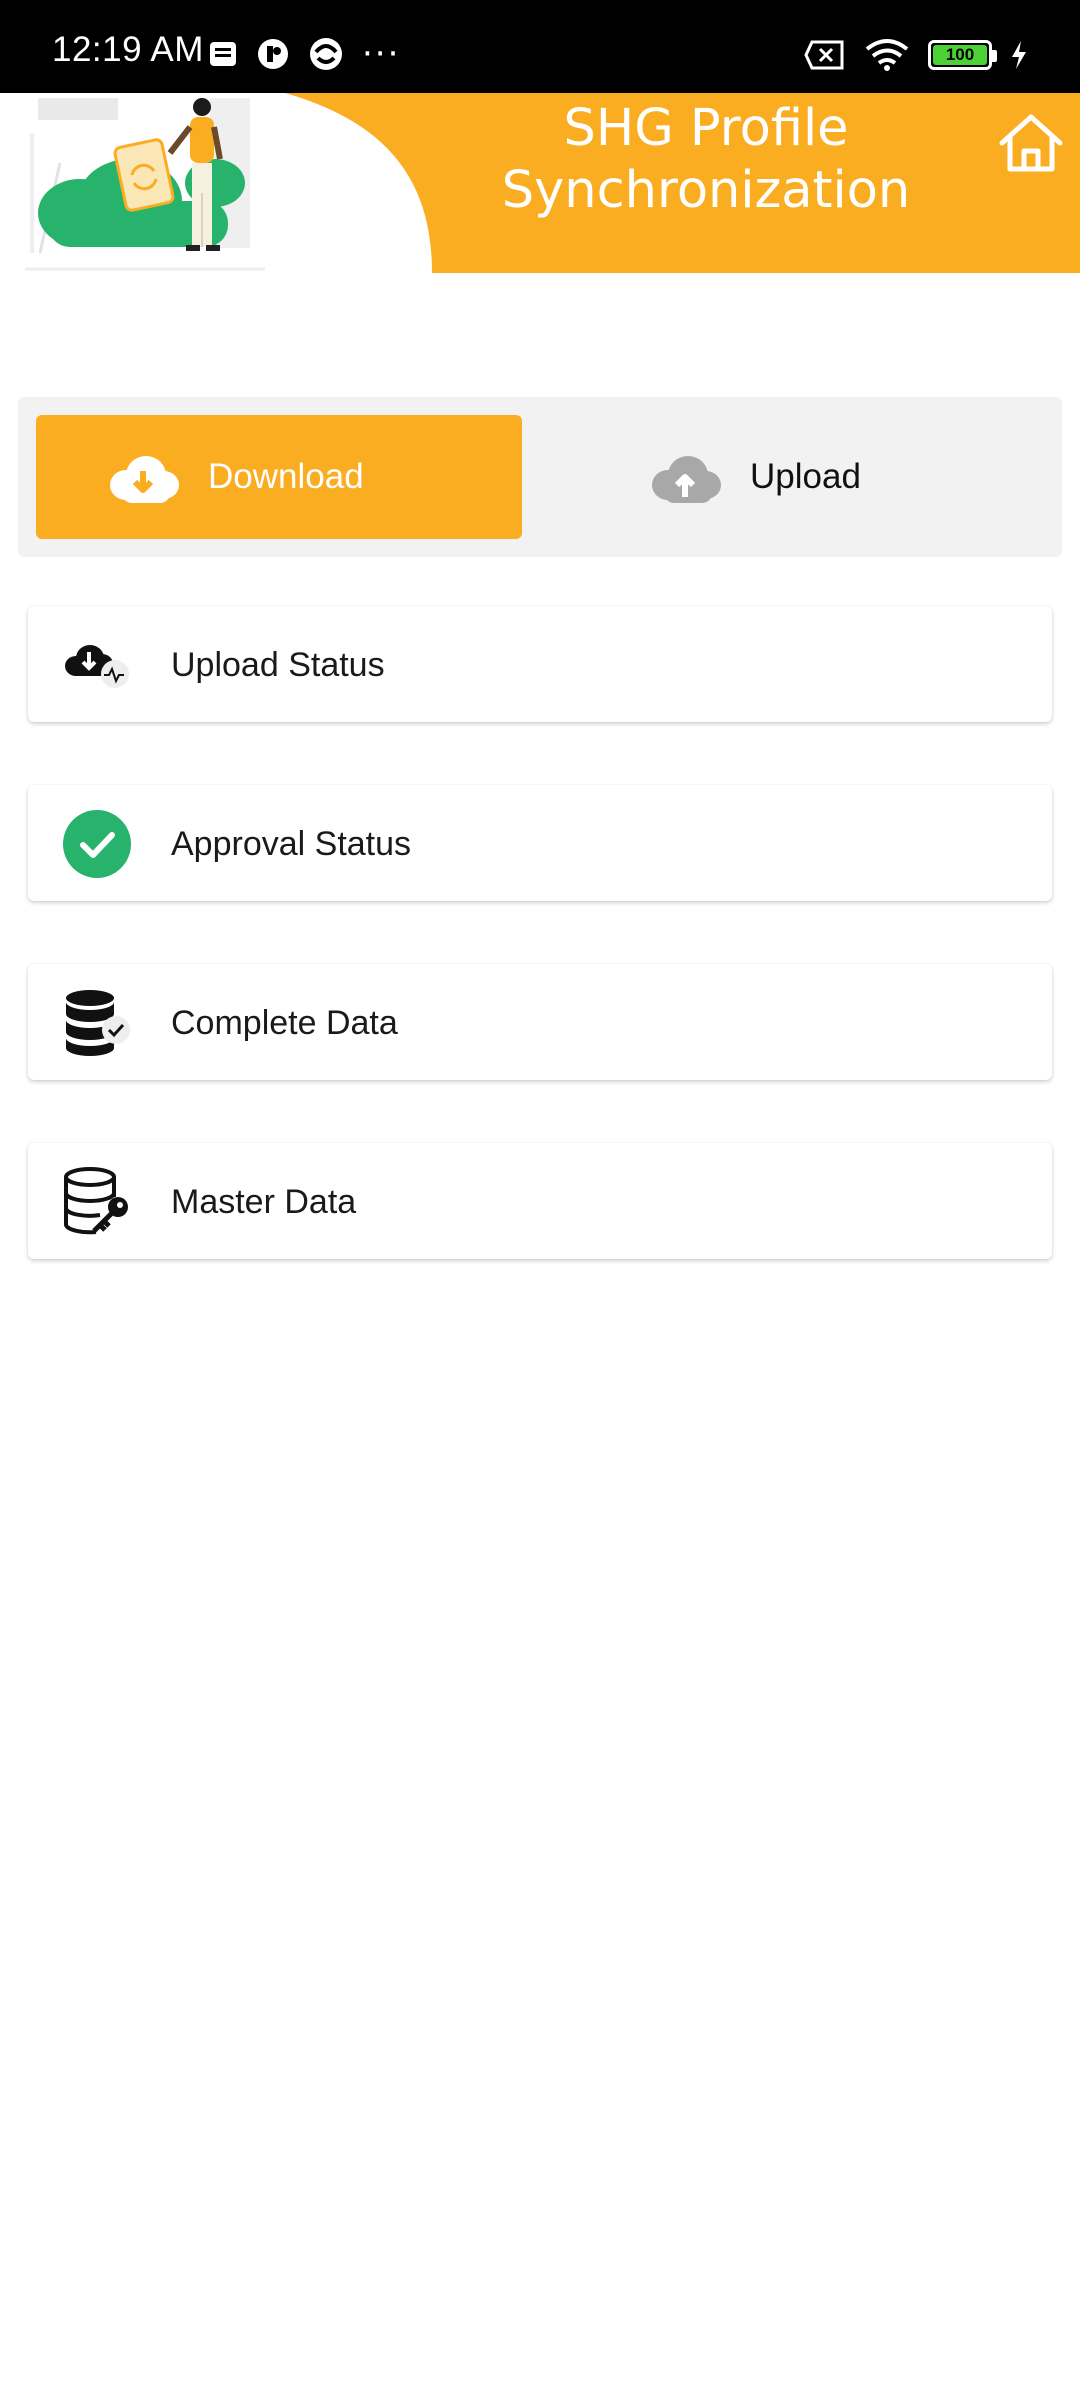  I want to click on upload-tab-label: Upload, so click(805, 476).